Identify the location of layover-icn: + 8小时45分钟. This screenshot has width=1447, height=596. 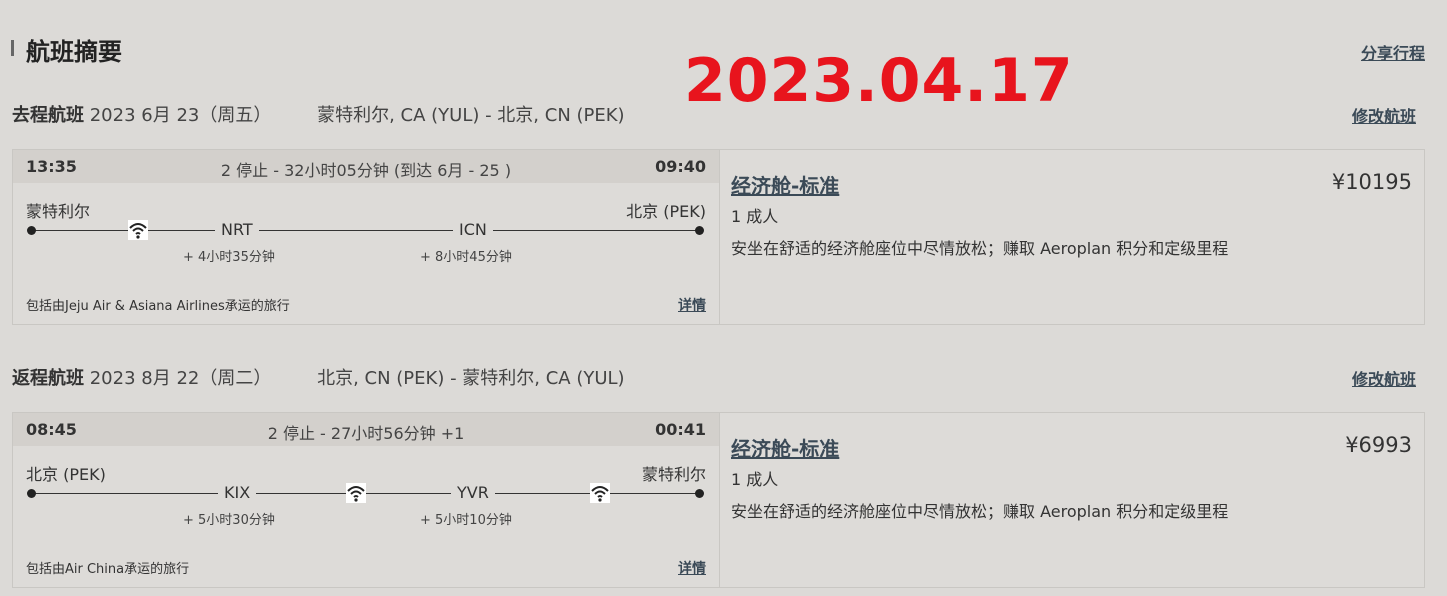
(466, 257).